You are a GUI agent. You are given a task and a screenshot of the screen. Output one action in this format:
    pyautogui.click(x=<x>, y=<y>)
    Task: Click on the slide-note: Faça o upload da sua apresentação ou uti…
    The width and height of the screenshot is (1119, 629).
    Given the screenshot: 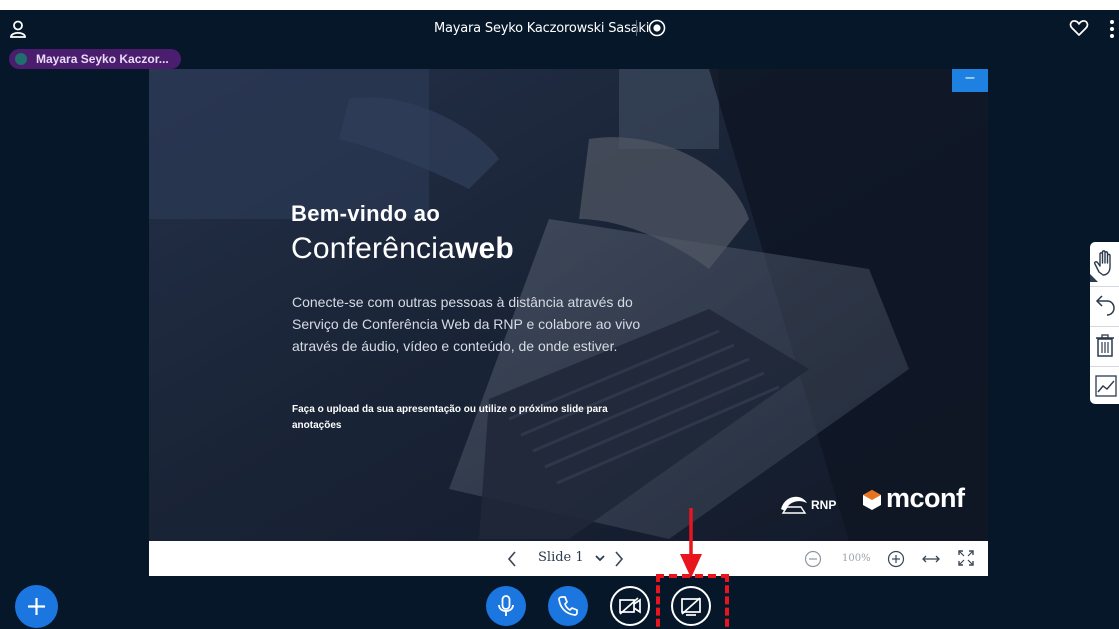 What is the action you would take?
    pyautogui.click(x=482, y=418)
    